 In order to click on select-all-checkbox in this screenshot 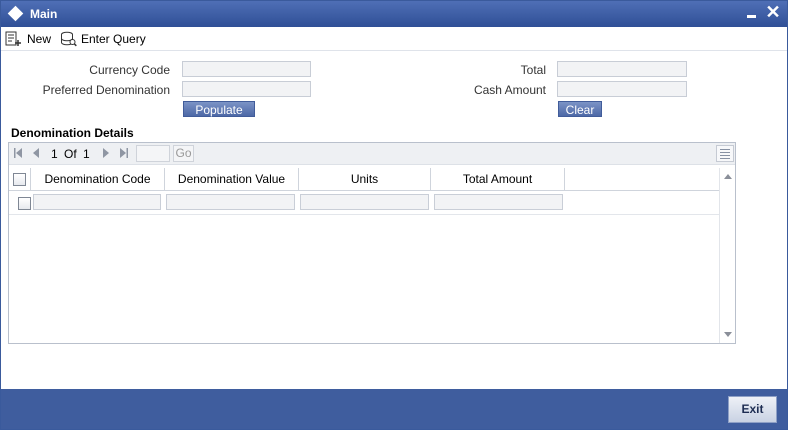, I will do `click(19, 179)`.